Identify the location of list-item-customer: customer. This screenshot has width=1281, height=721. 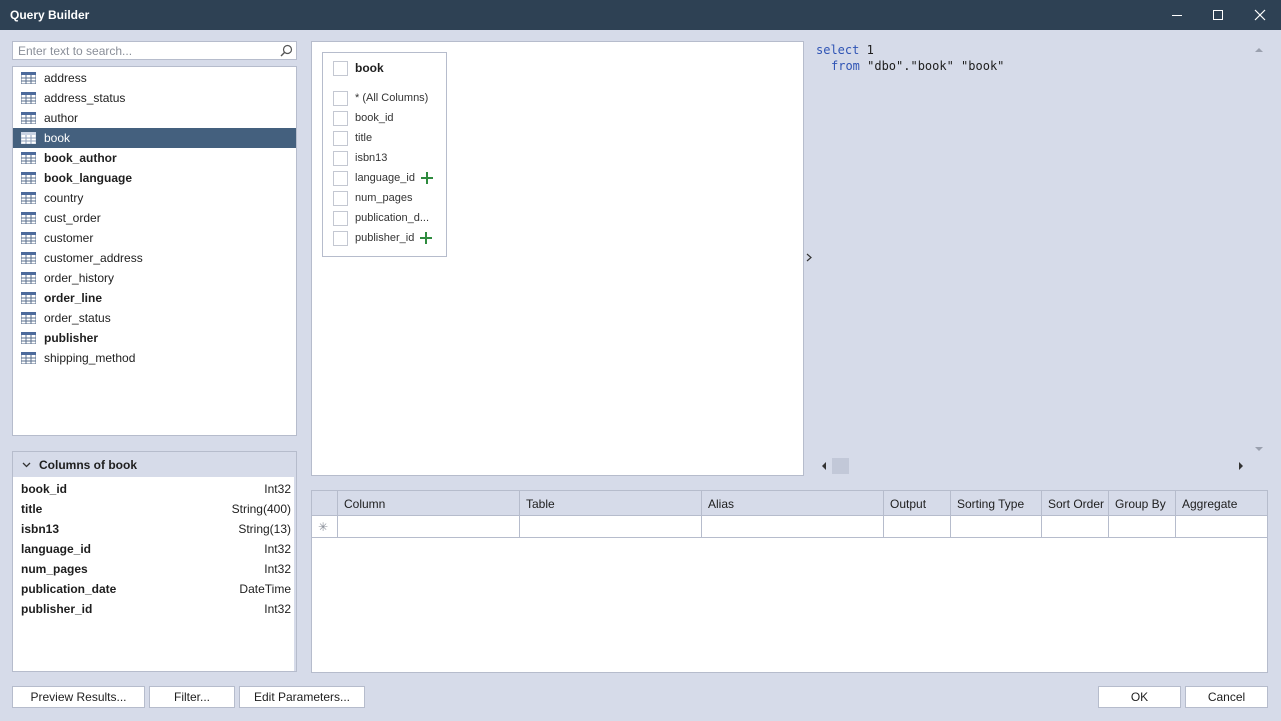
(154, 238).